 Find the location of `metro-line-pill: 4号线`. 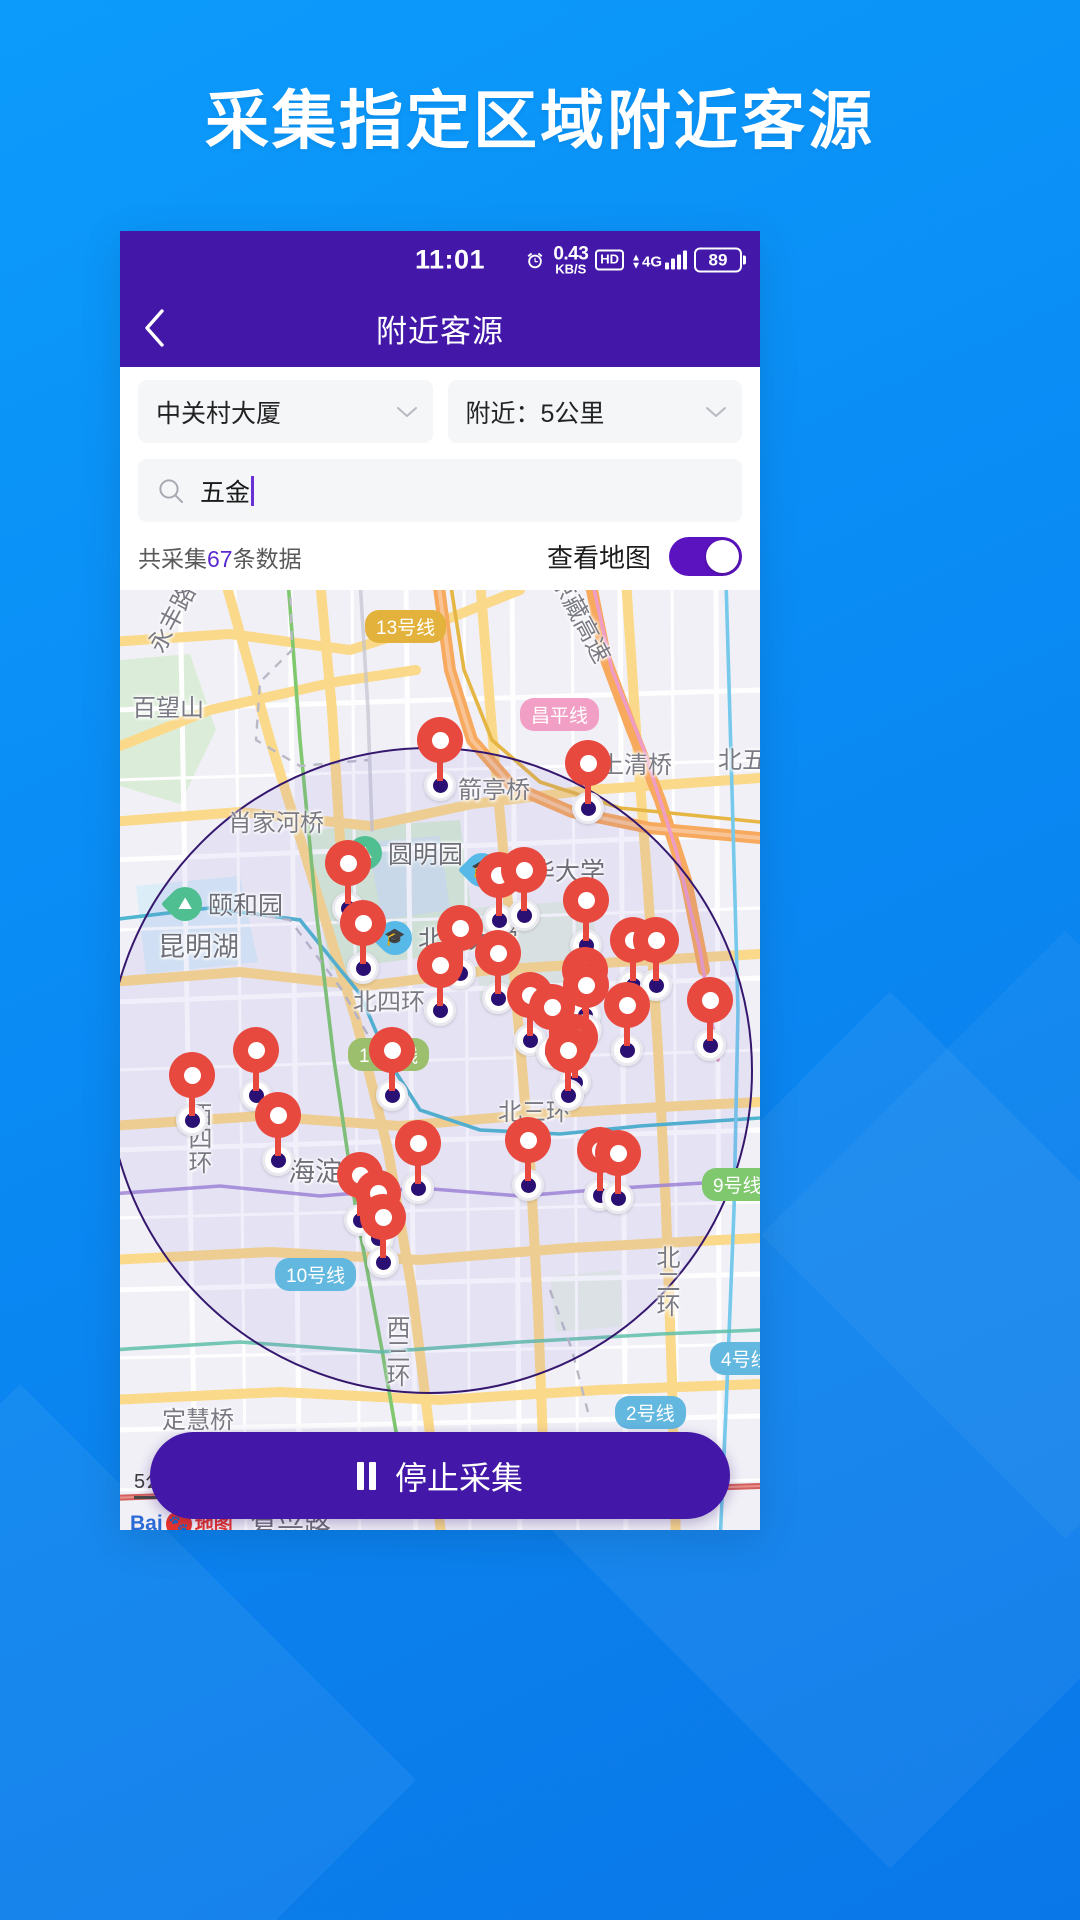

metro-line-pill: 4号线 is located at coordinates (735, 1358).